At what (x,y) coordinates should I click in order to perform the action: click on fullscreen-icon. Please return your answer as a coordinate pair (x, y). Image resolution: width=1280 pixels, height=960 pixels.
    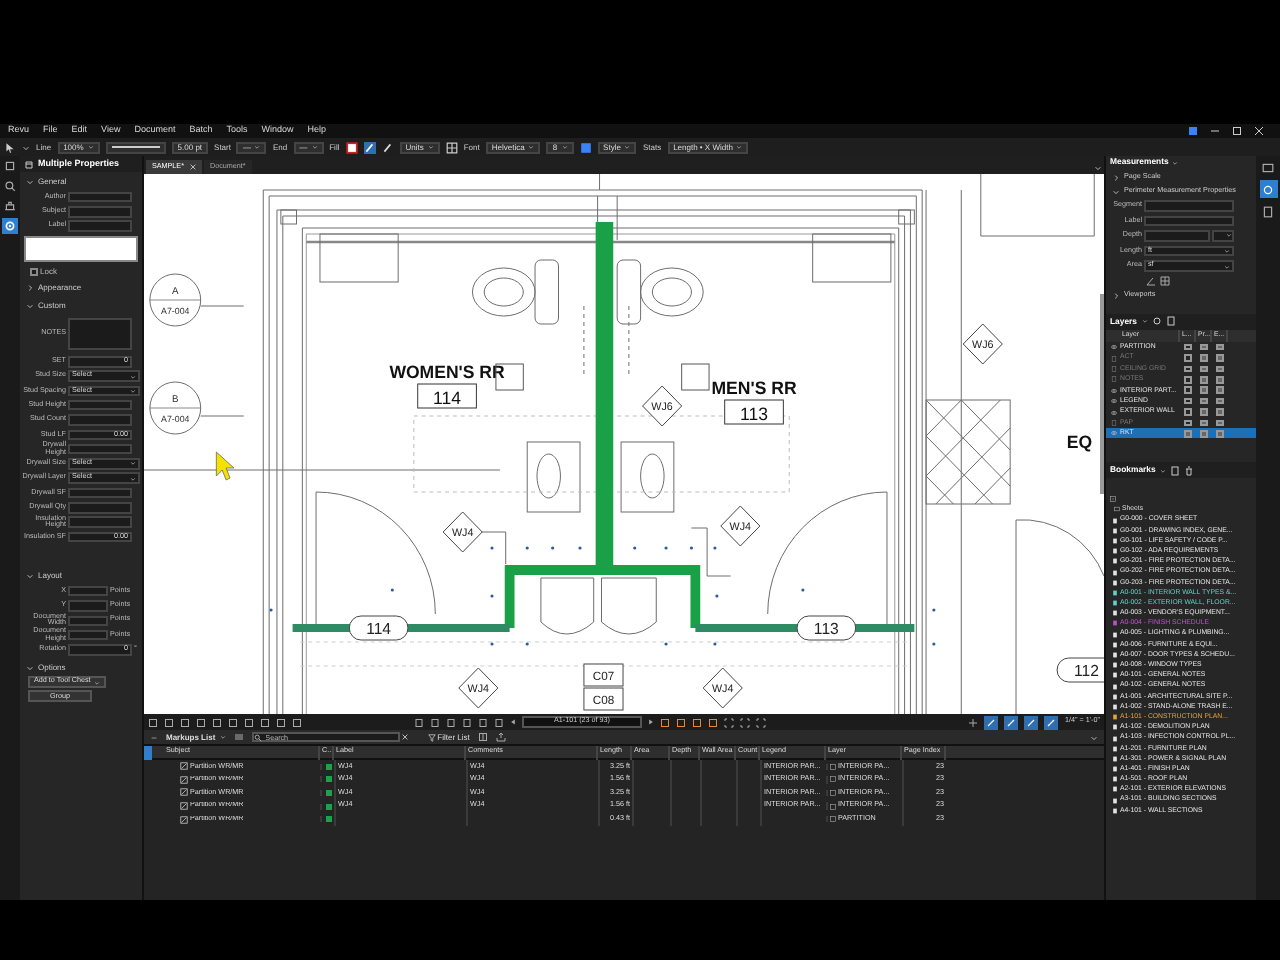
    Looking at the image, I should click on (761, 722).